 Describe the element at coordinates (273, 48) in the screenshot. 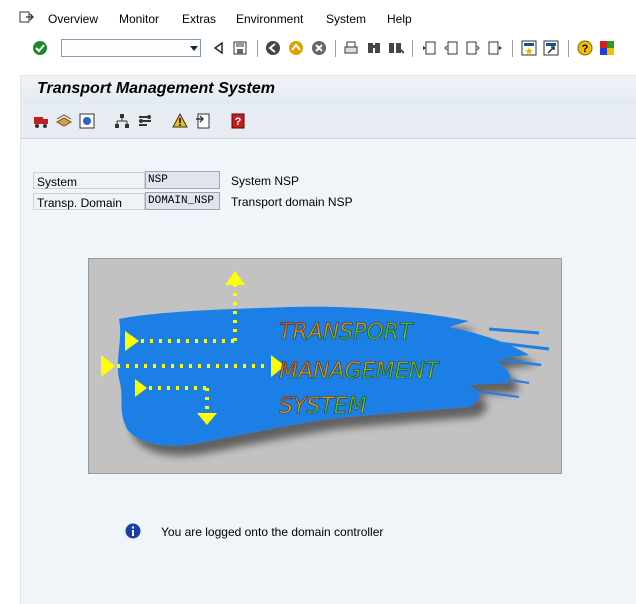

I see `back-icon` at that location.